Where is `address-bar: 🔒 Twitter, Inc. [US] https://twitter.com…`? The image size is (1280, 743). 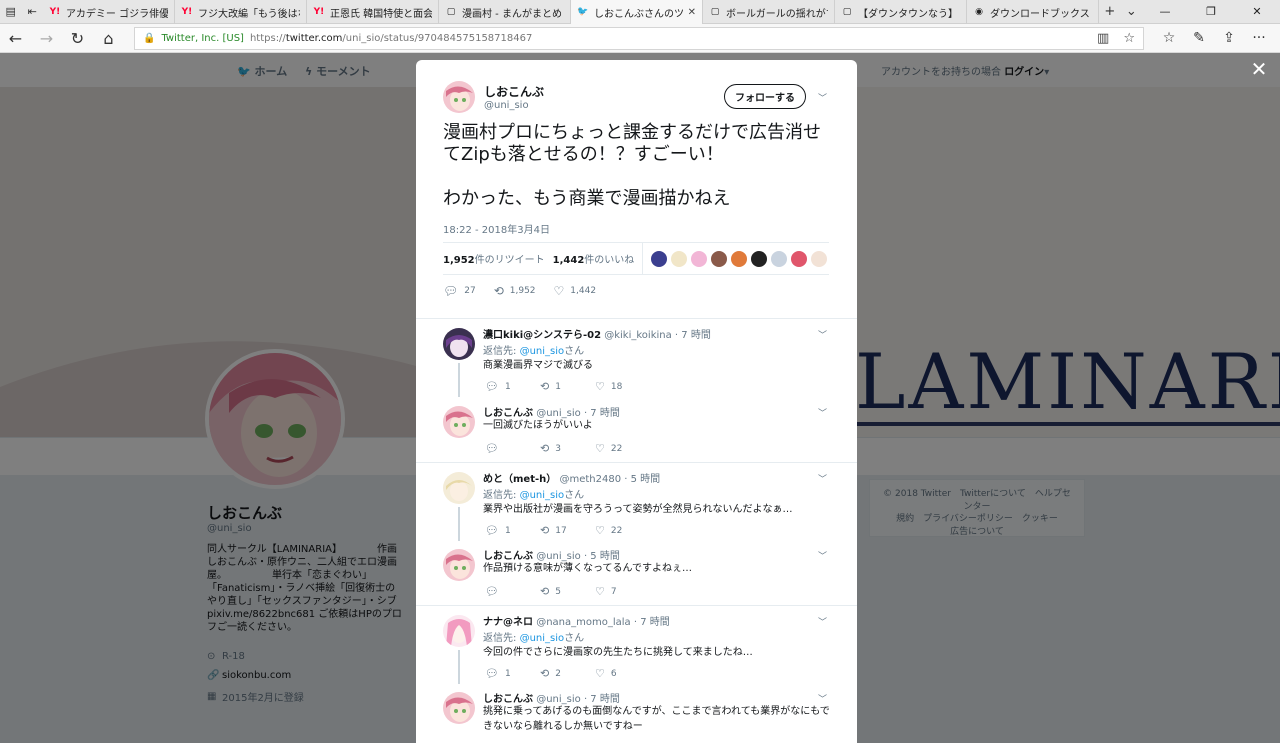 address-bar: 🔒 Twitter, Inc. [US] https://twitter.com… is located at coordinates (639, 38).